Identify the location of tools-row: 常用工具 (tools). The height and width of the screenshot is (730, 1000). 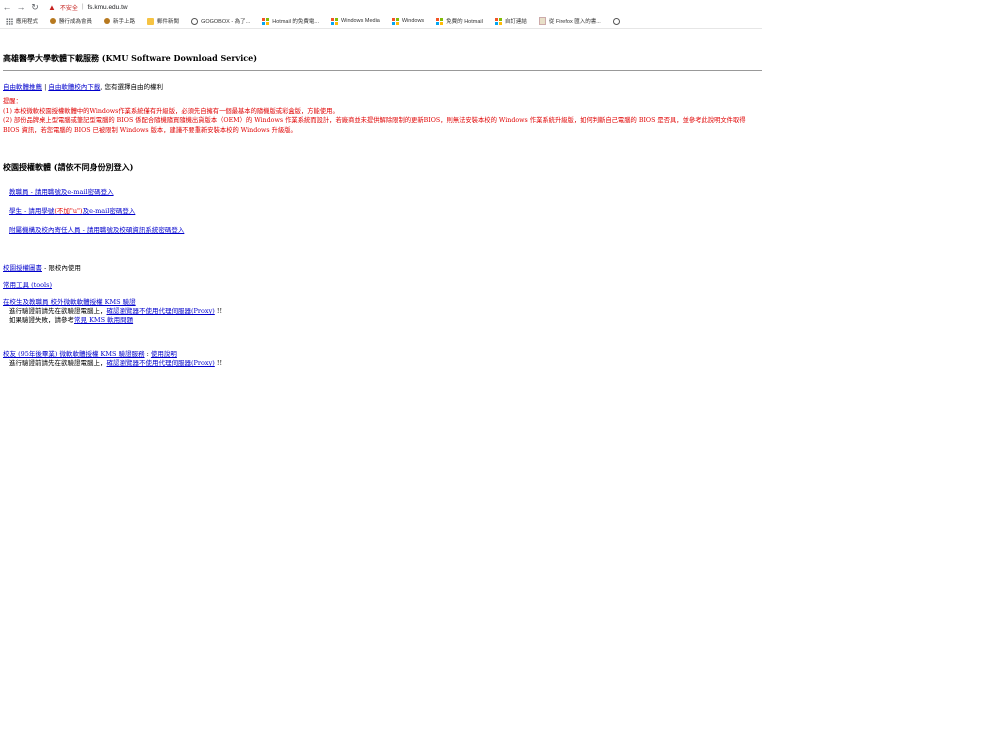
(27, 284).